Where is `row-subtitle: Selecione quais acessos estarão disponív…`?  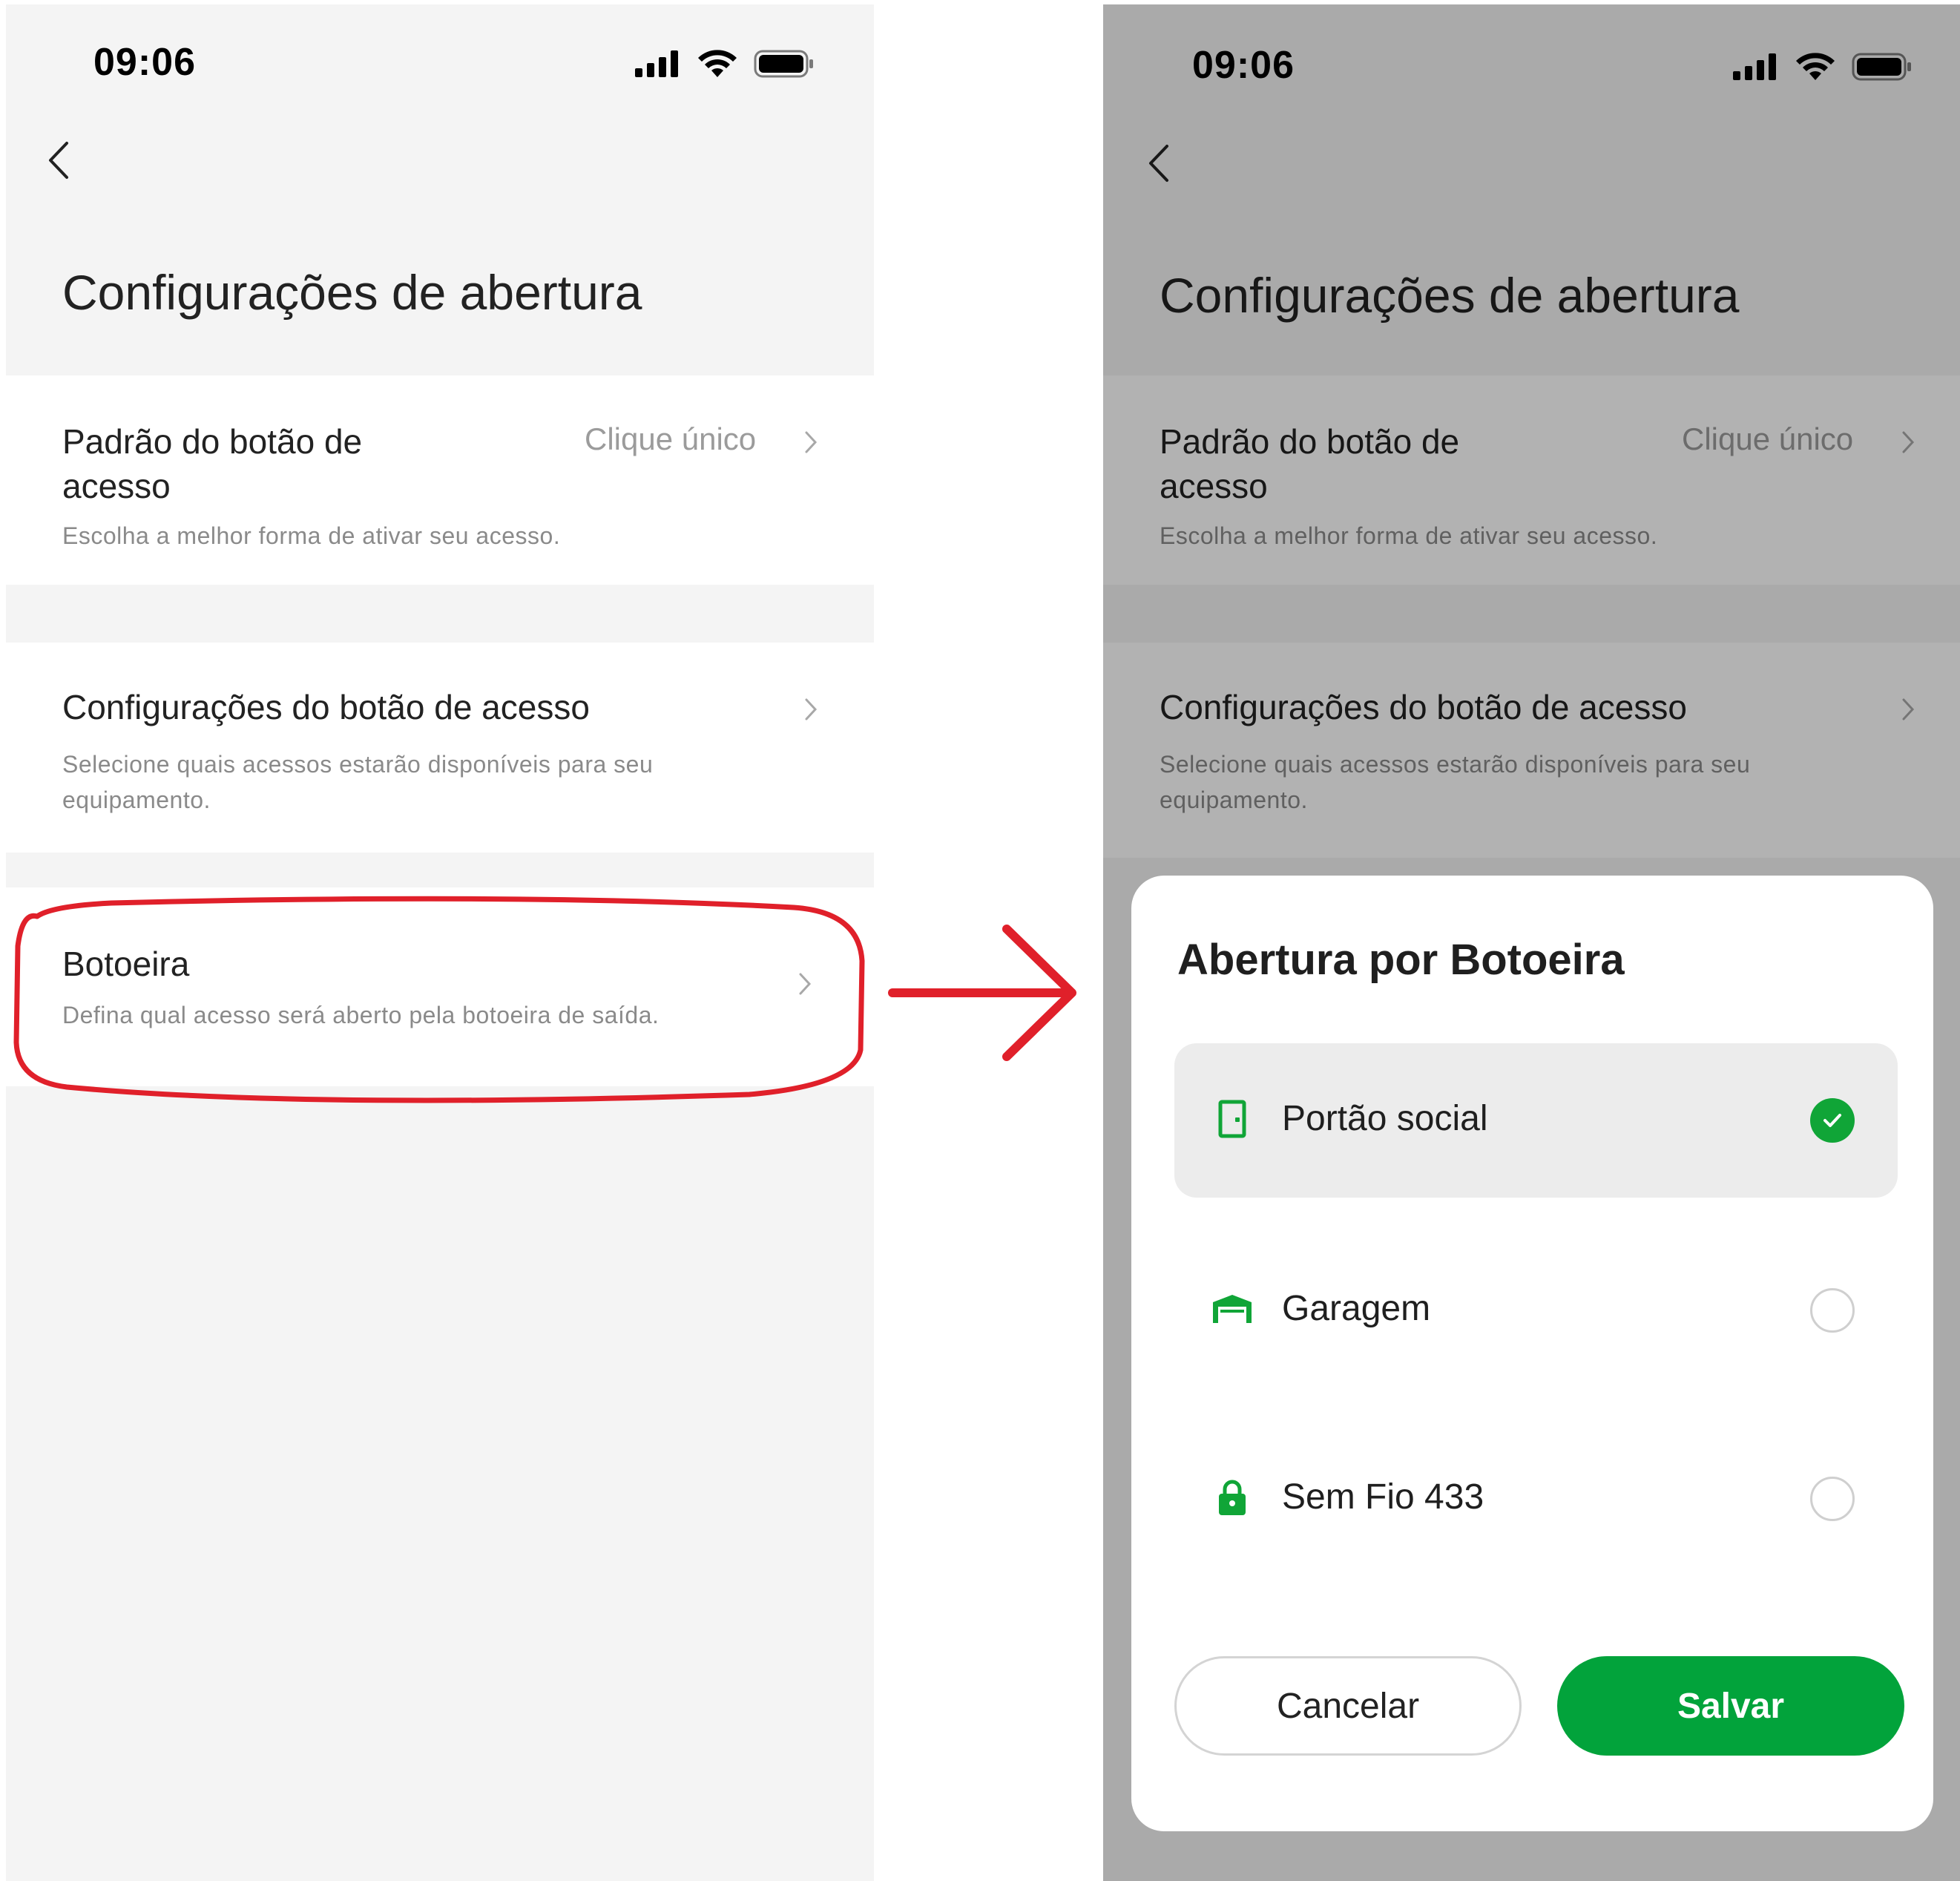
row-subtitle: Selecione quais acessos estarão disponív… is located at coordinates (358, 764).